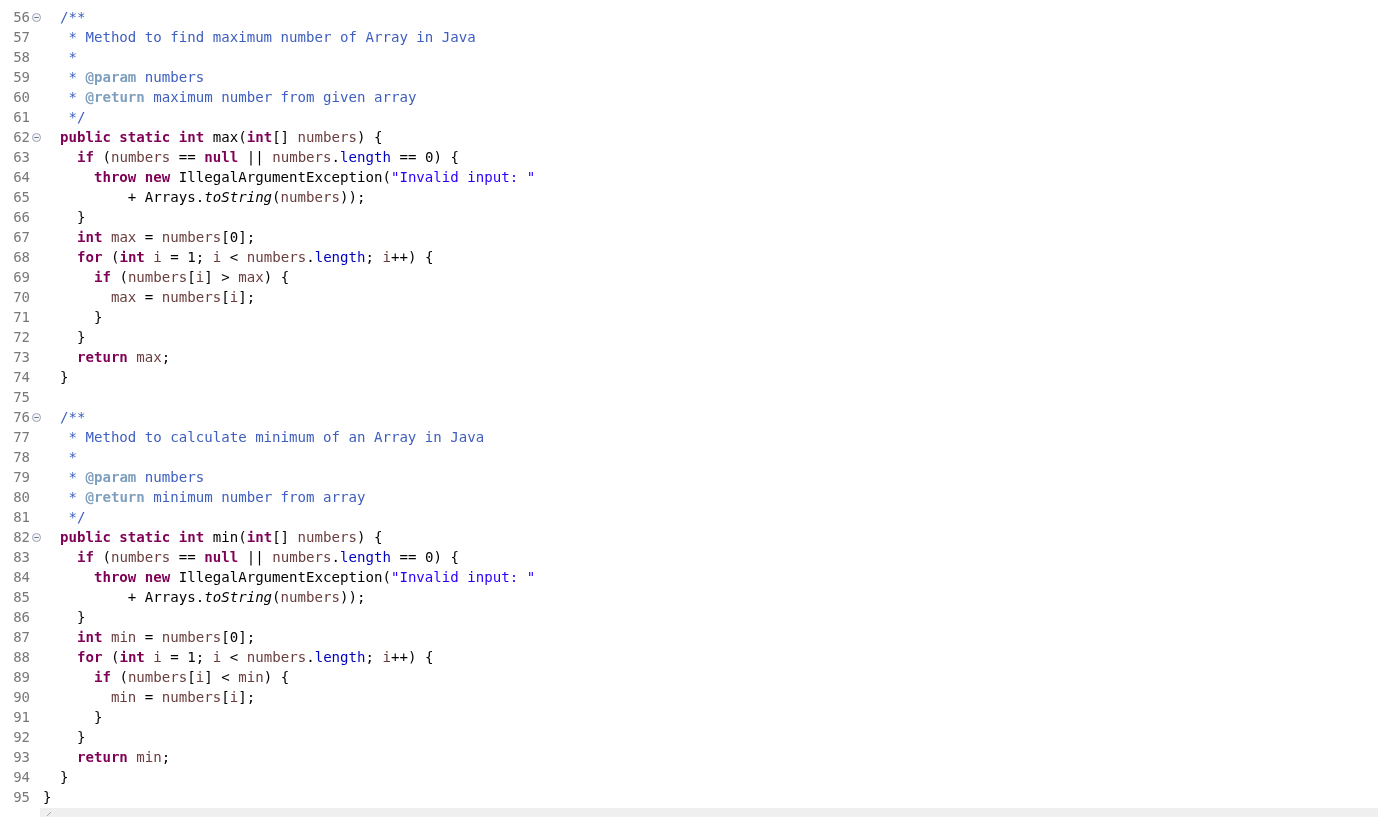 The image size is (1378, 817). What do you see at coordinates (123, 357) in the screenshot?
I see `code-line: return max;` at bounding box center [123, 357].